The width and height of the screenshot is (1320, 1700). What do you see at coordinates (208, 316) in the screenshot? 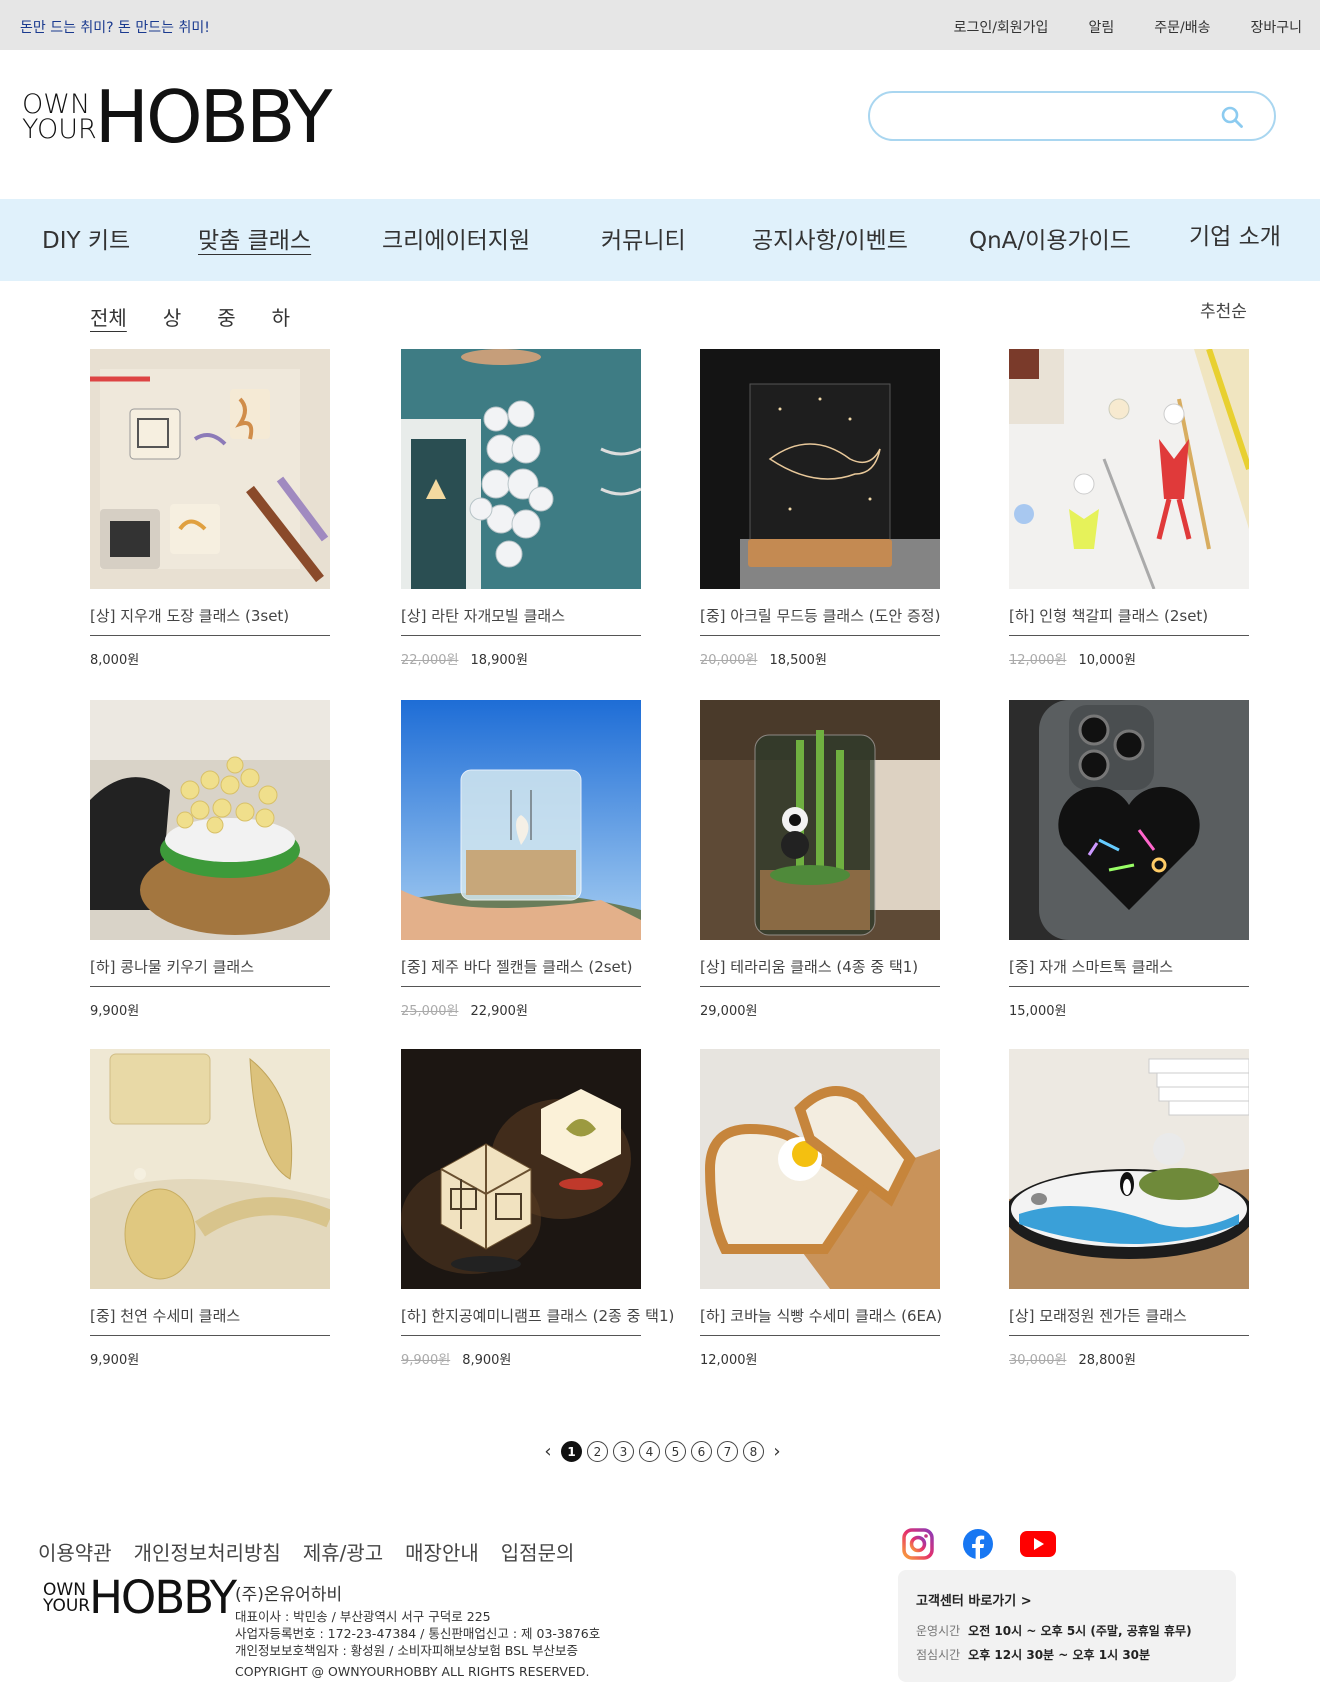
I see `level-filters: 전체 상 중 하` at bounding box center [208, 316].